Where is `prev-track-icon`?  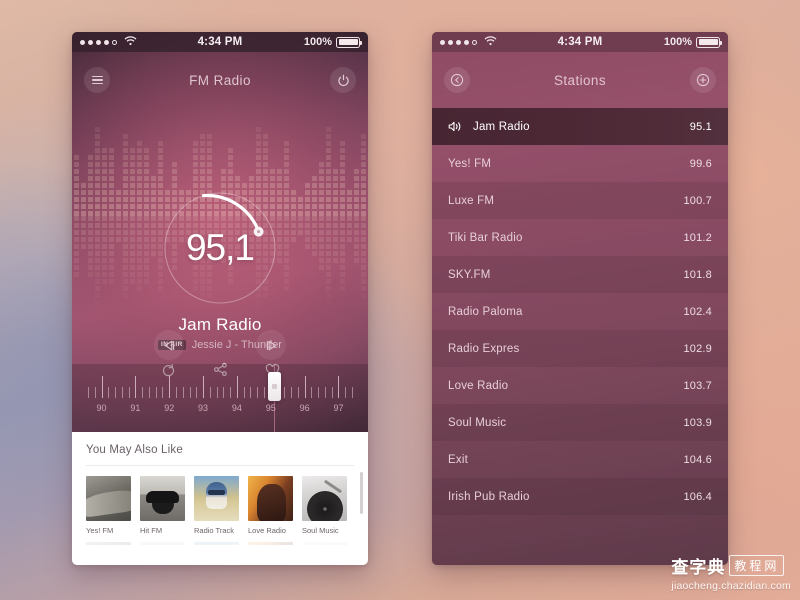
prev-track-icon is located at coordinates (169, 345).